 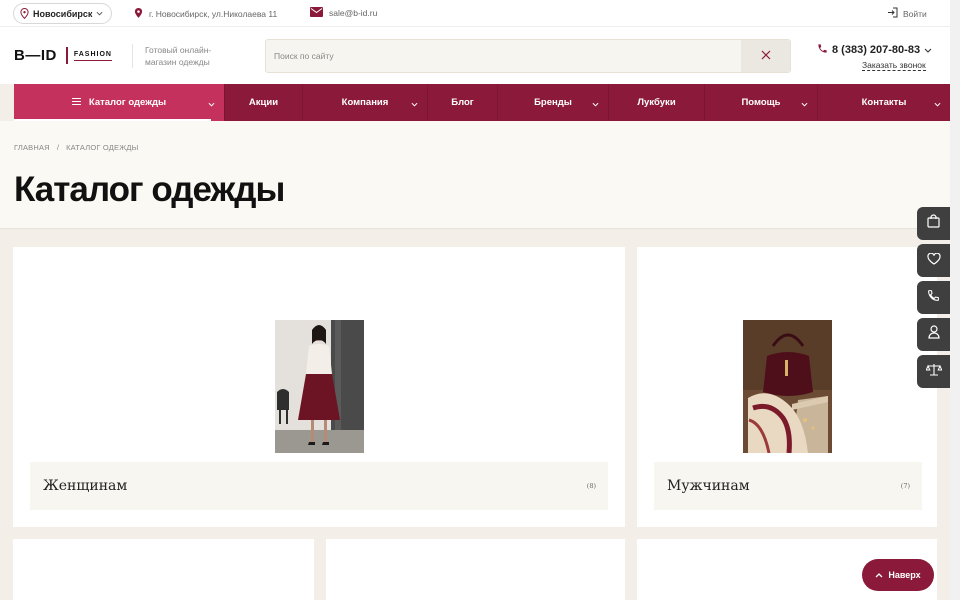 I want to click on category-count: (7), so click(x=905, y=486).